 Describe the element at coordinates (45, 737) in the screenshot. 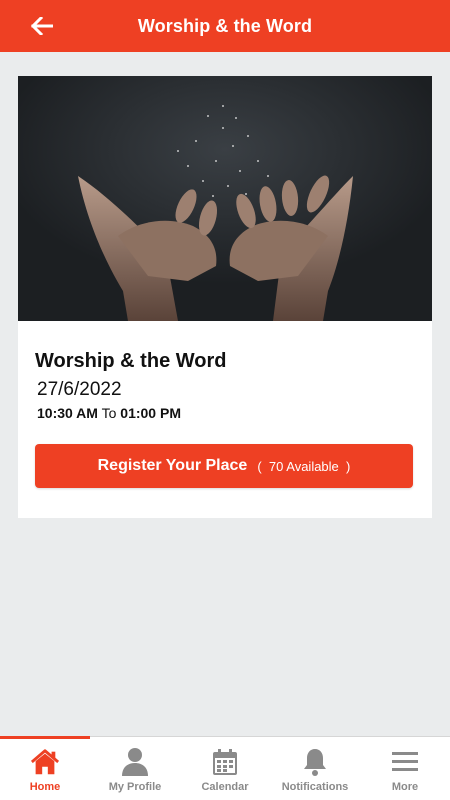

I see `active-tab-indicator` at that location.